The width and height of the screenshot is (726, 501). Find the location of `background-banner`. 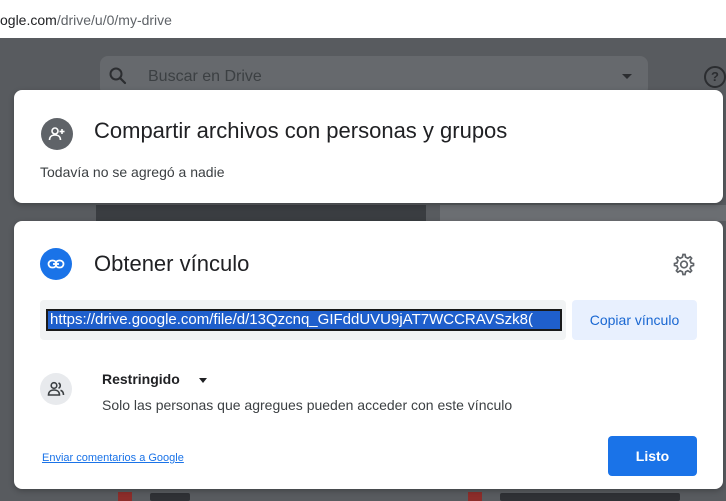

background-banner is located at coordinates (261, 213).